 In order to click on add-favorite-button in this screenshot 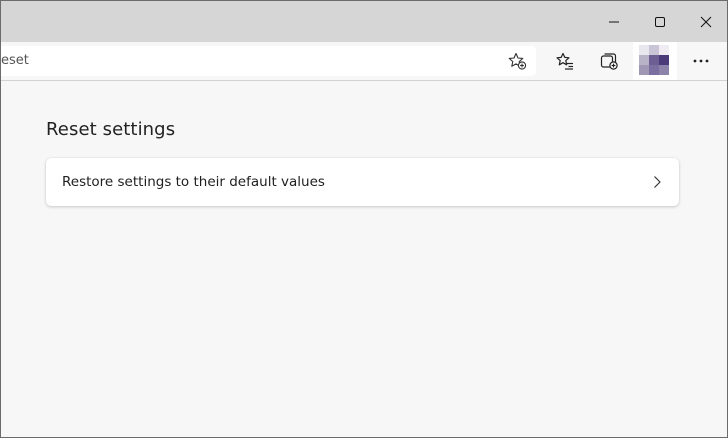, I will do `click(517, 61)`.